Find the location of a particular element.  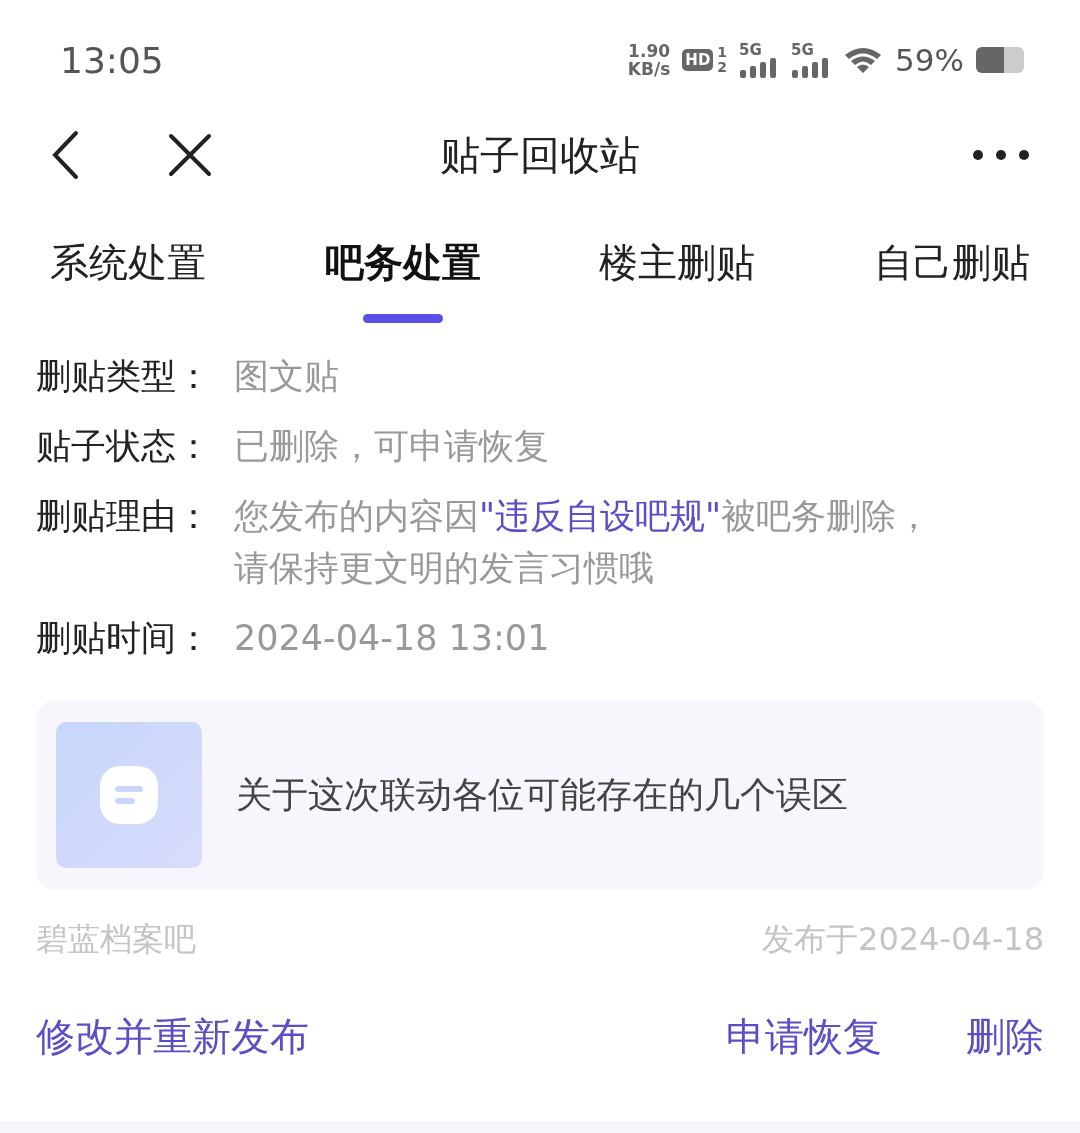

tab: 系统处置 is located at coordinates (128, 280).